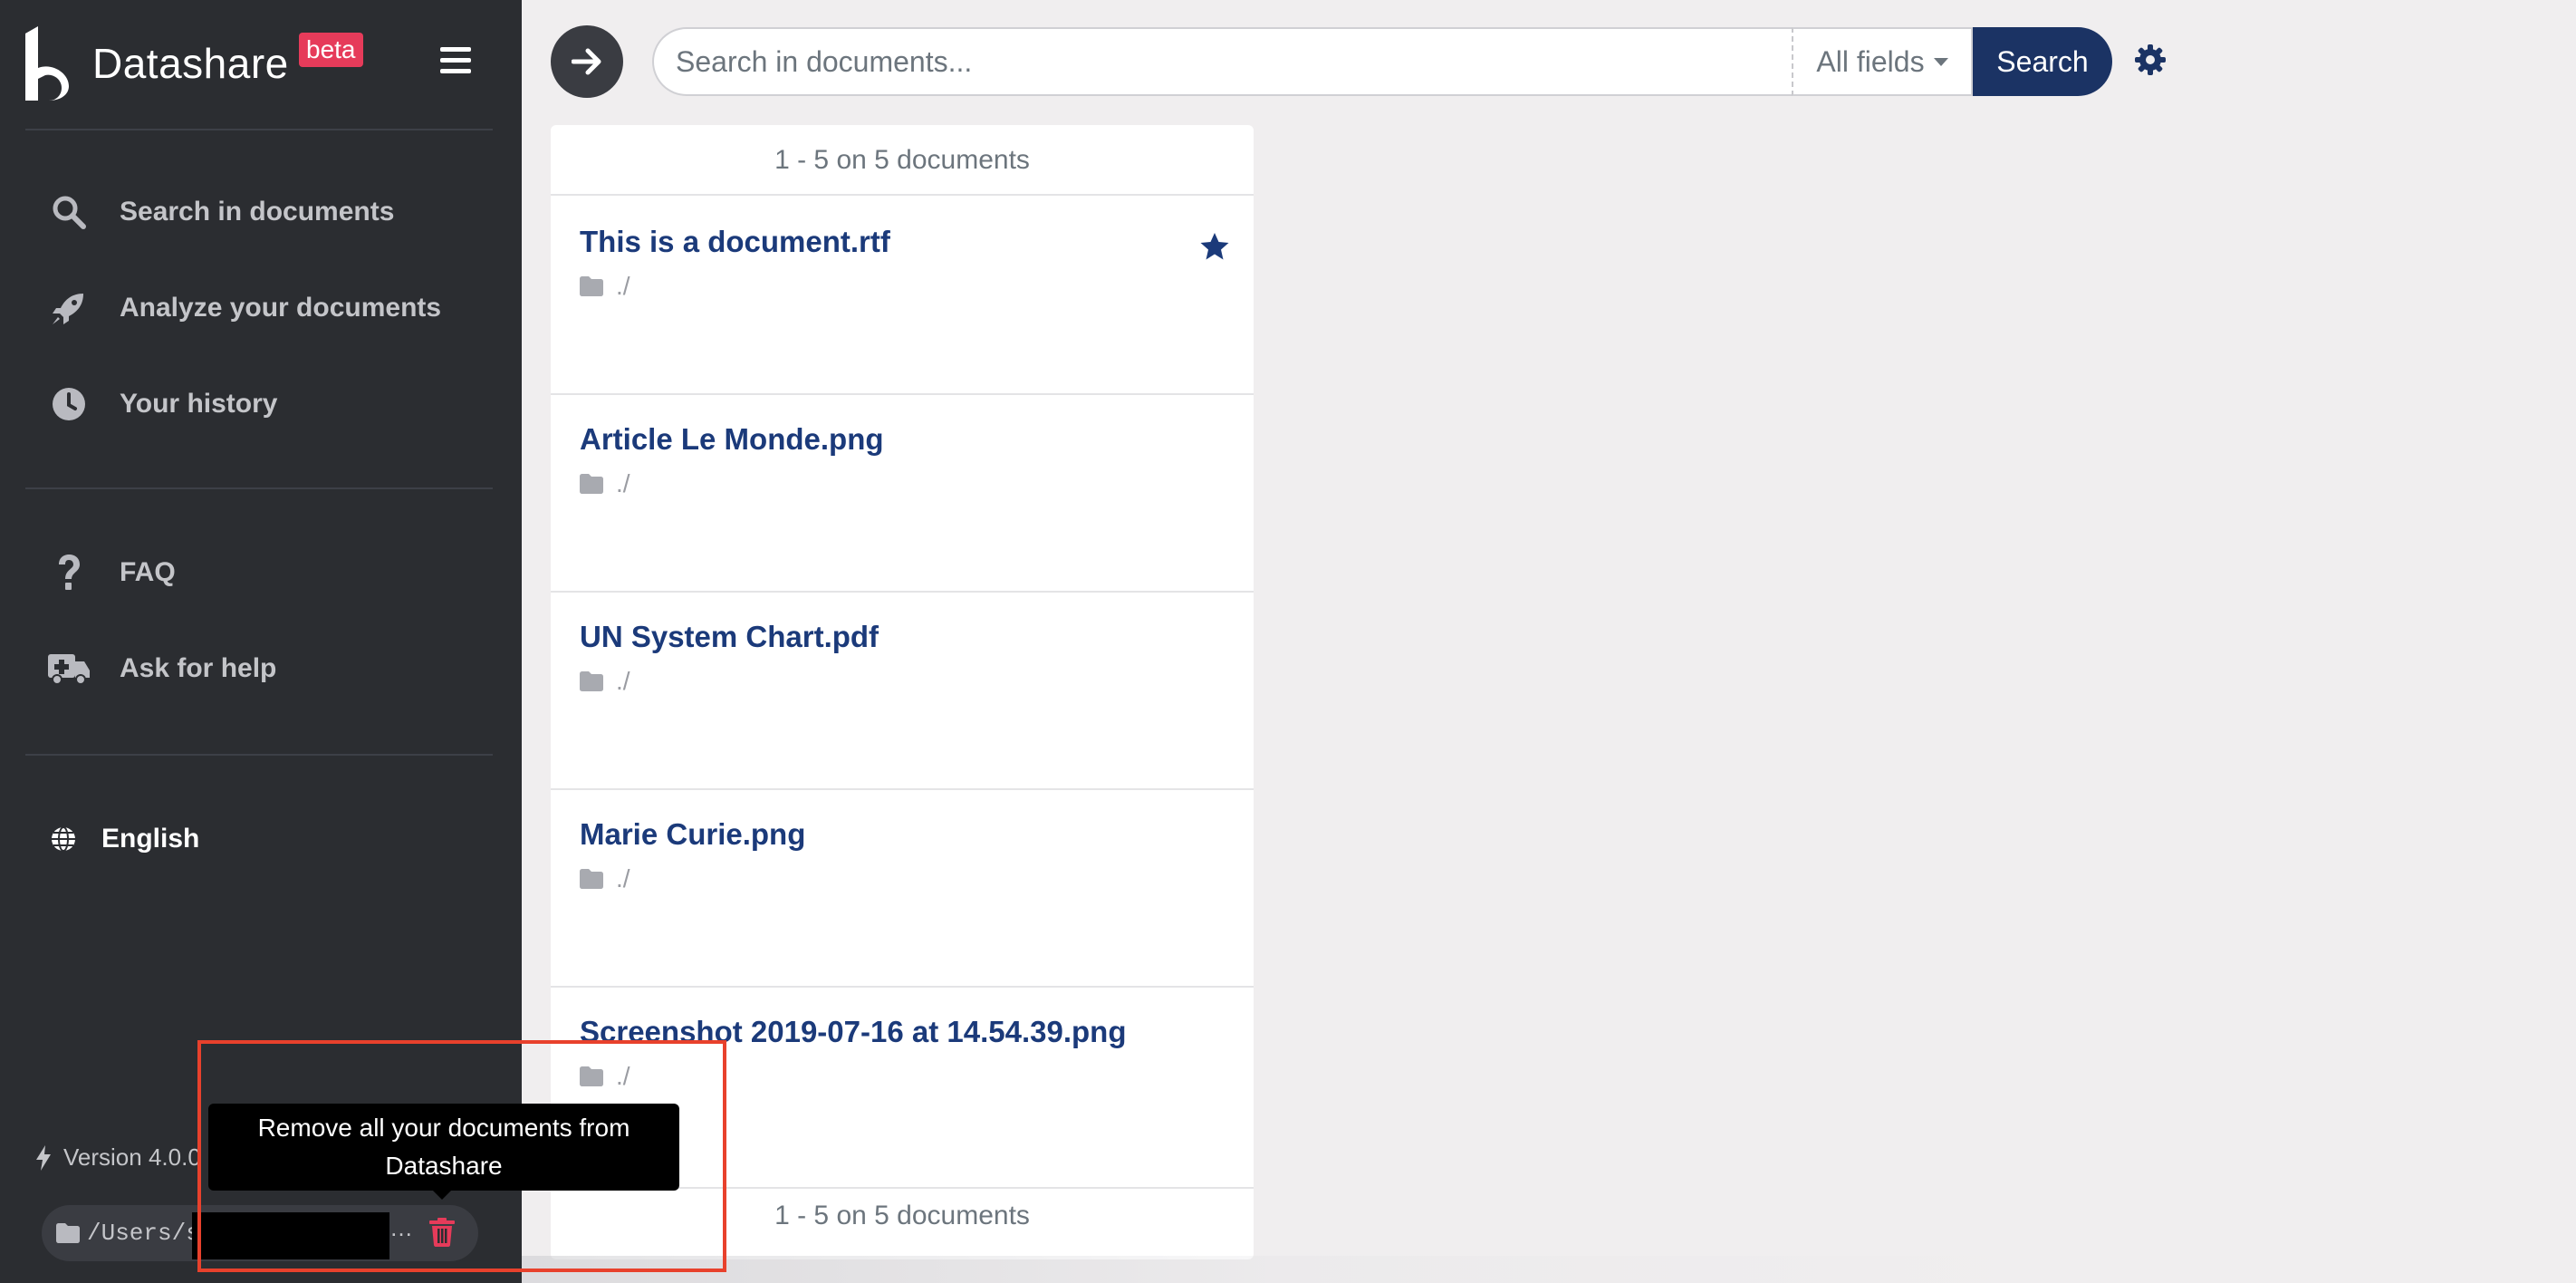  What do you see at coordinates (259, 572) in the screenshot?
I see `nav-faq: FAQ` at bounding box center [259, 572].